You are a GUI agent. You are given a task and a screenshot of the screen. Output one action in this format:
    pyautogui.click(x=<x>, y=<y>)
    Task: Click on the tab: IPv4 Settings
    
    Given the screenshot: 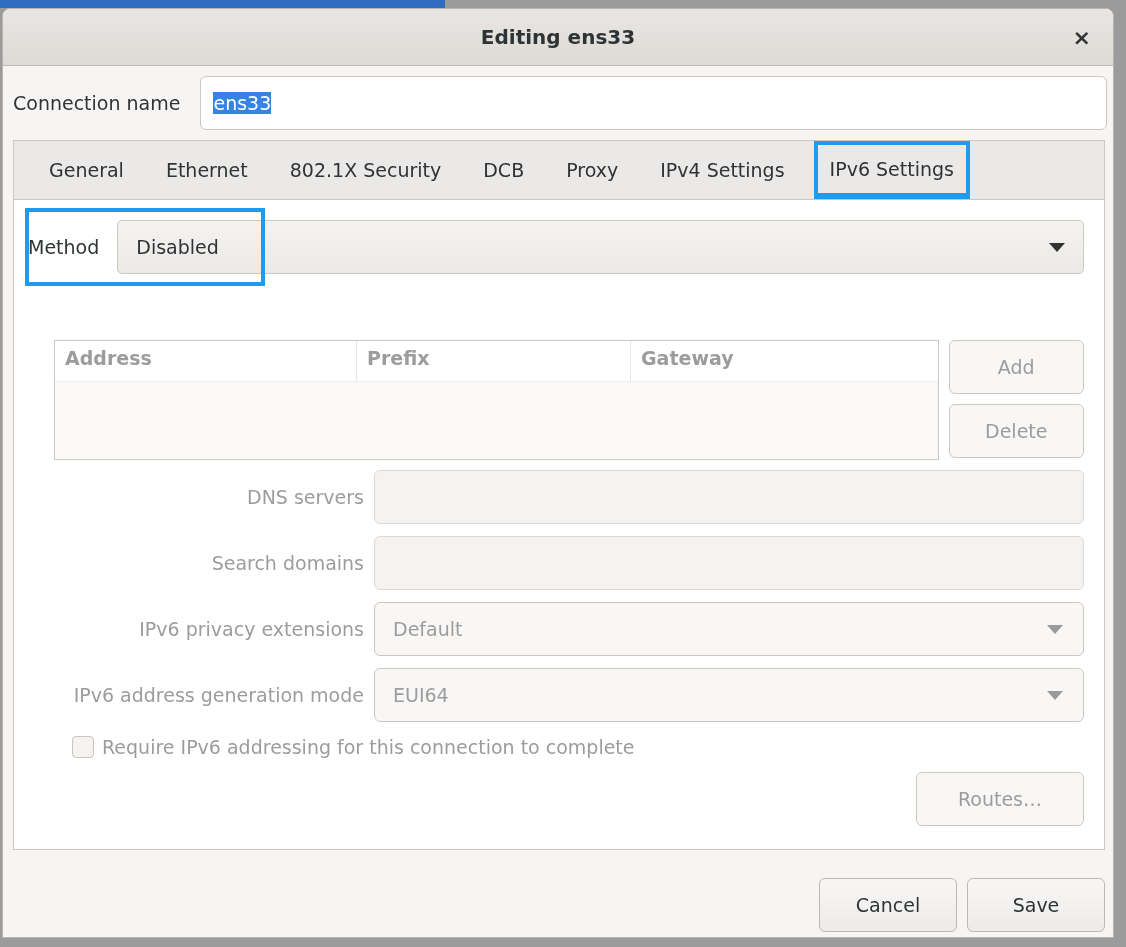 What is the action you would take?
    pyautogui.click(x=722, y=170)
    